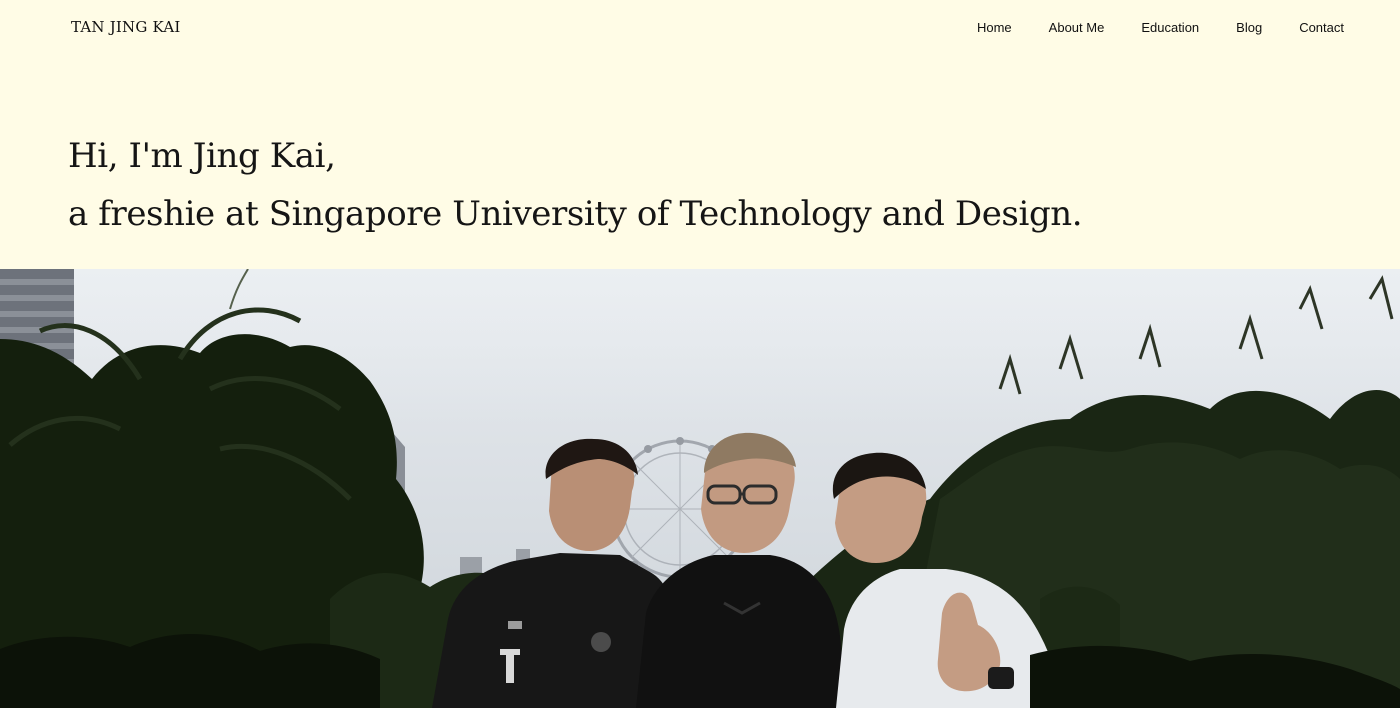 The image size is (1400, 708). I want to click on nav-link-blog: Blog, so click(1249, 27).